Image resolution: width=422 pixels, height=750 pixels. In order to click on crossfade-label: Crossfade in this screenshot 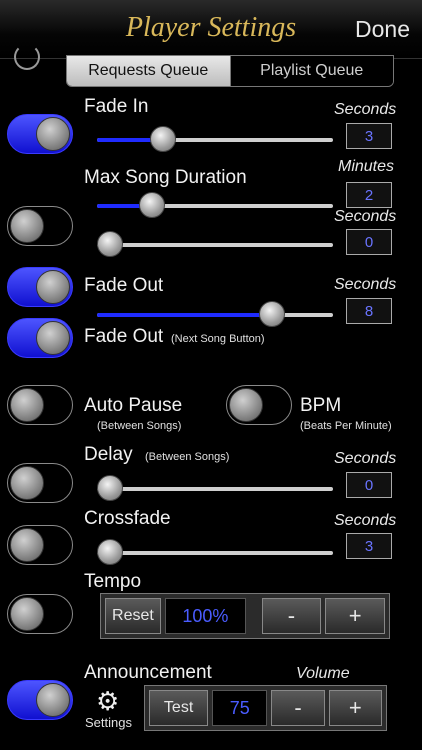, I will do `click(127, 518)`.